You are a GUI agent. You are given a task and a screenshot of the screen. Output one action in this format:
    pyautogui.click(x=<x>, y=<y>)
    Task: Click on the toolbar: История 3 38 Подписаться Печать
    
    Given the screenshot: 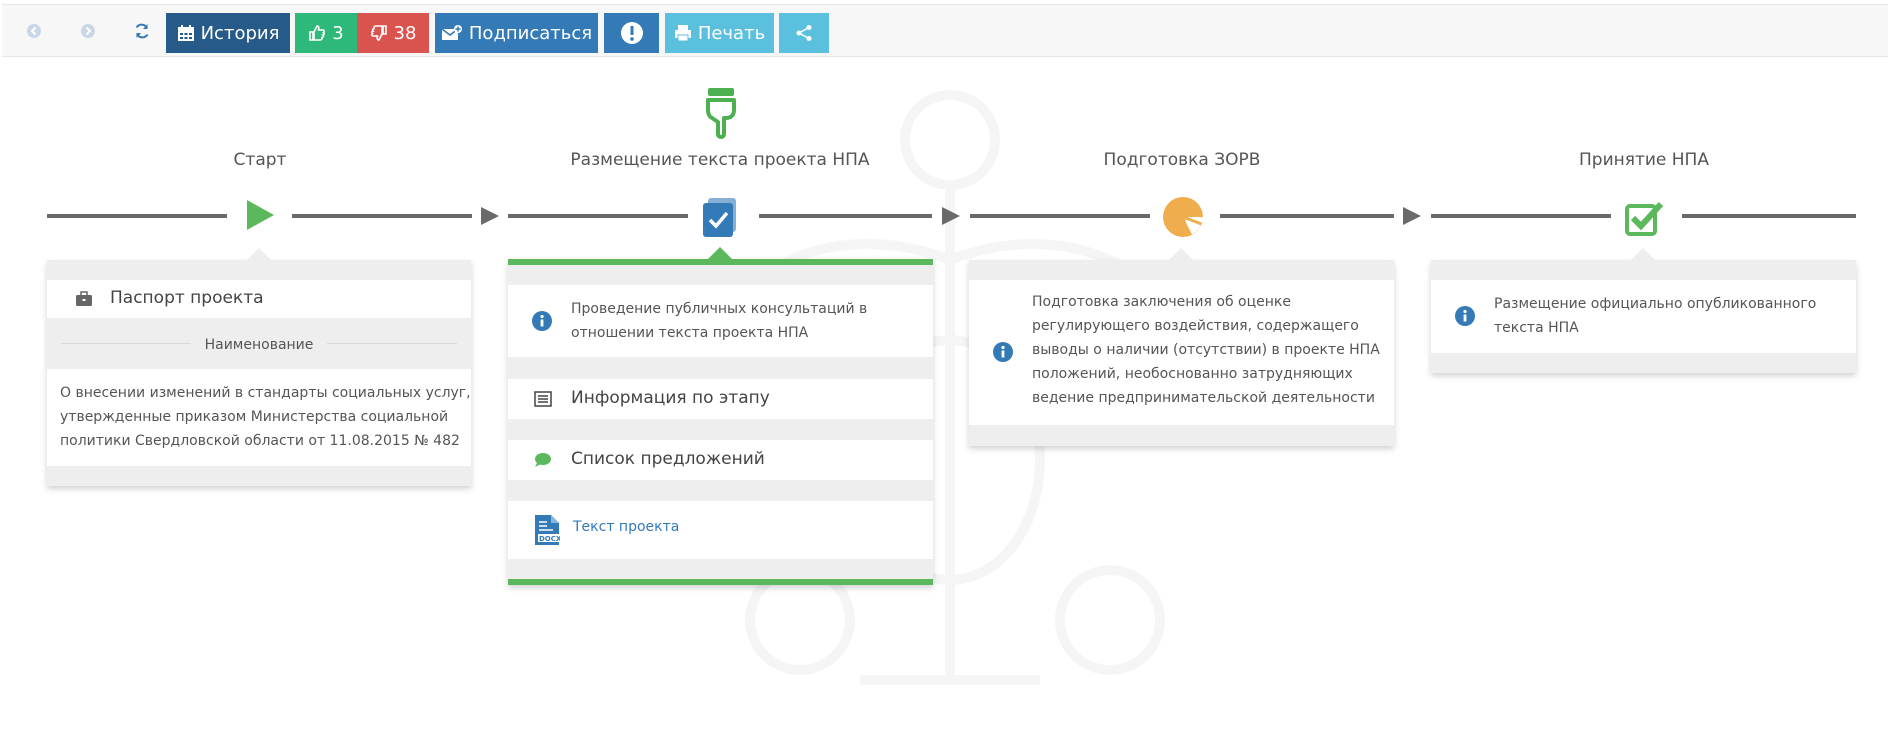 What is the action you would take?
    pyautogui.click(x=945, y=30)
    